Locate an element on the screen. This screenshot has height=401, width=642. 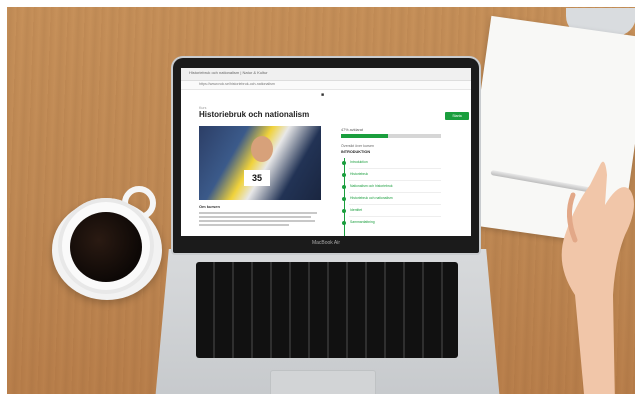
coffee is located at coordinates (106, 247).